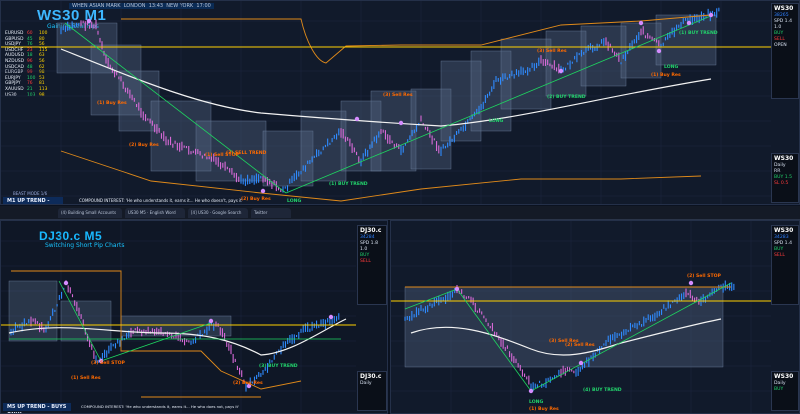 The image size is (800, 414). I want to click on symbol-panel: WS30 38265 SPD 1.4 1.0 BUY SELL OPEN, so click(785, 51).